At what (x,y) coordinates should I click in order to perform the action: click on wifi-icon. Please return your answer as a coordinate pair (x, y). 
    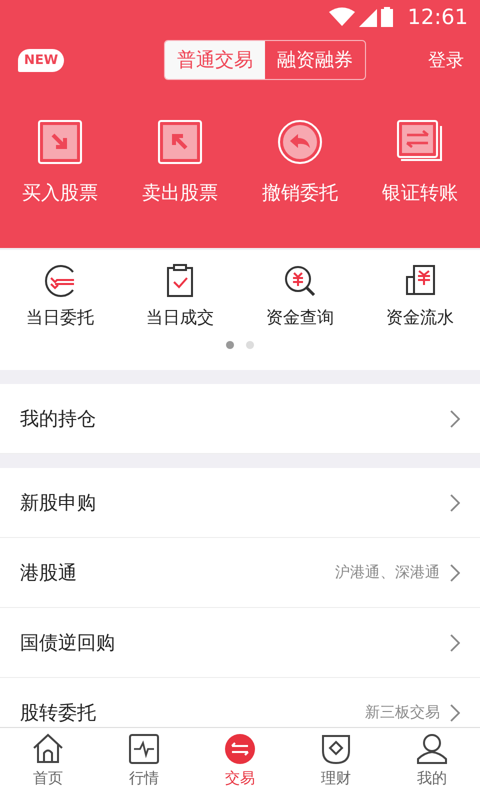
    Looking at the image, I should click on (342, 17).